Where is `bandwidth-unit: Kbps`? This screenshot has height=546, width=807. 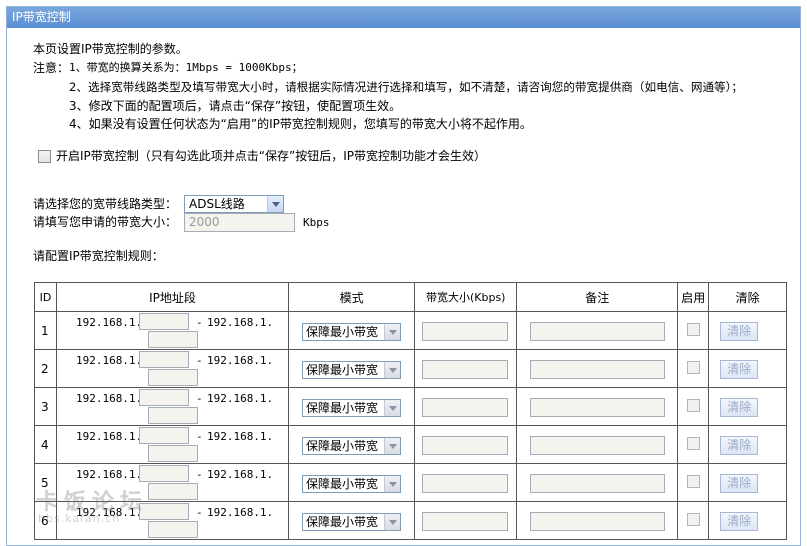 bandwidth-unit: Kbps is located at coordinates (316, 222).